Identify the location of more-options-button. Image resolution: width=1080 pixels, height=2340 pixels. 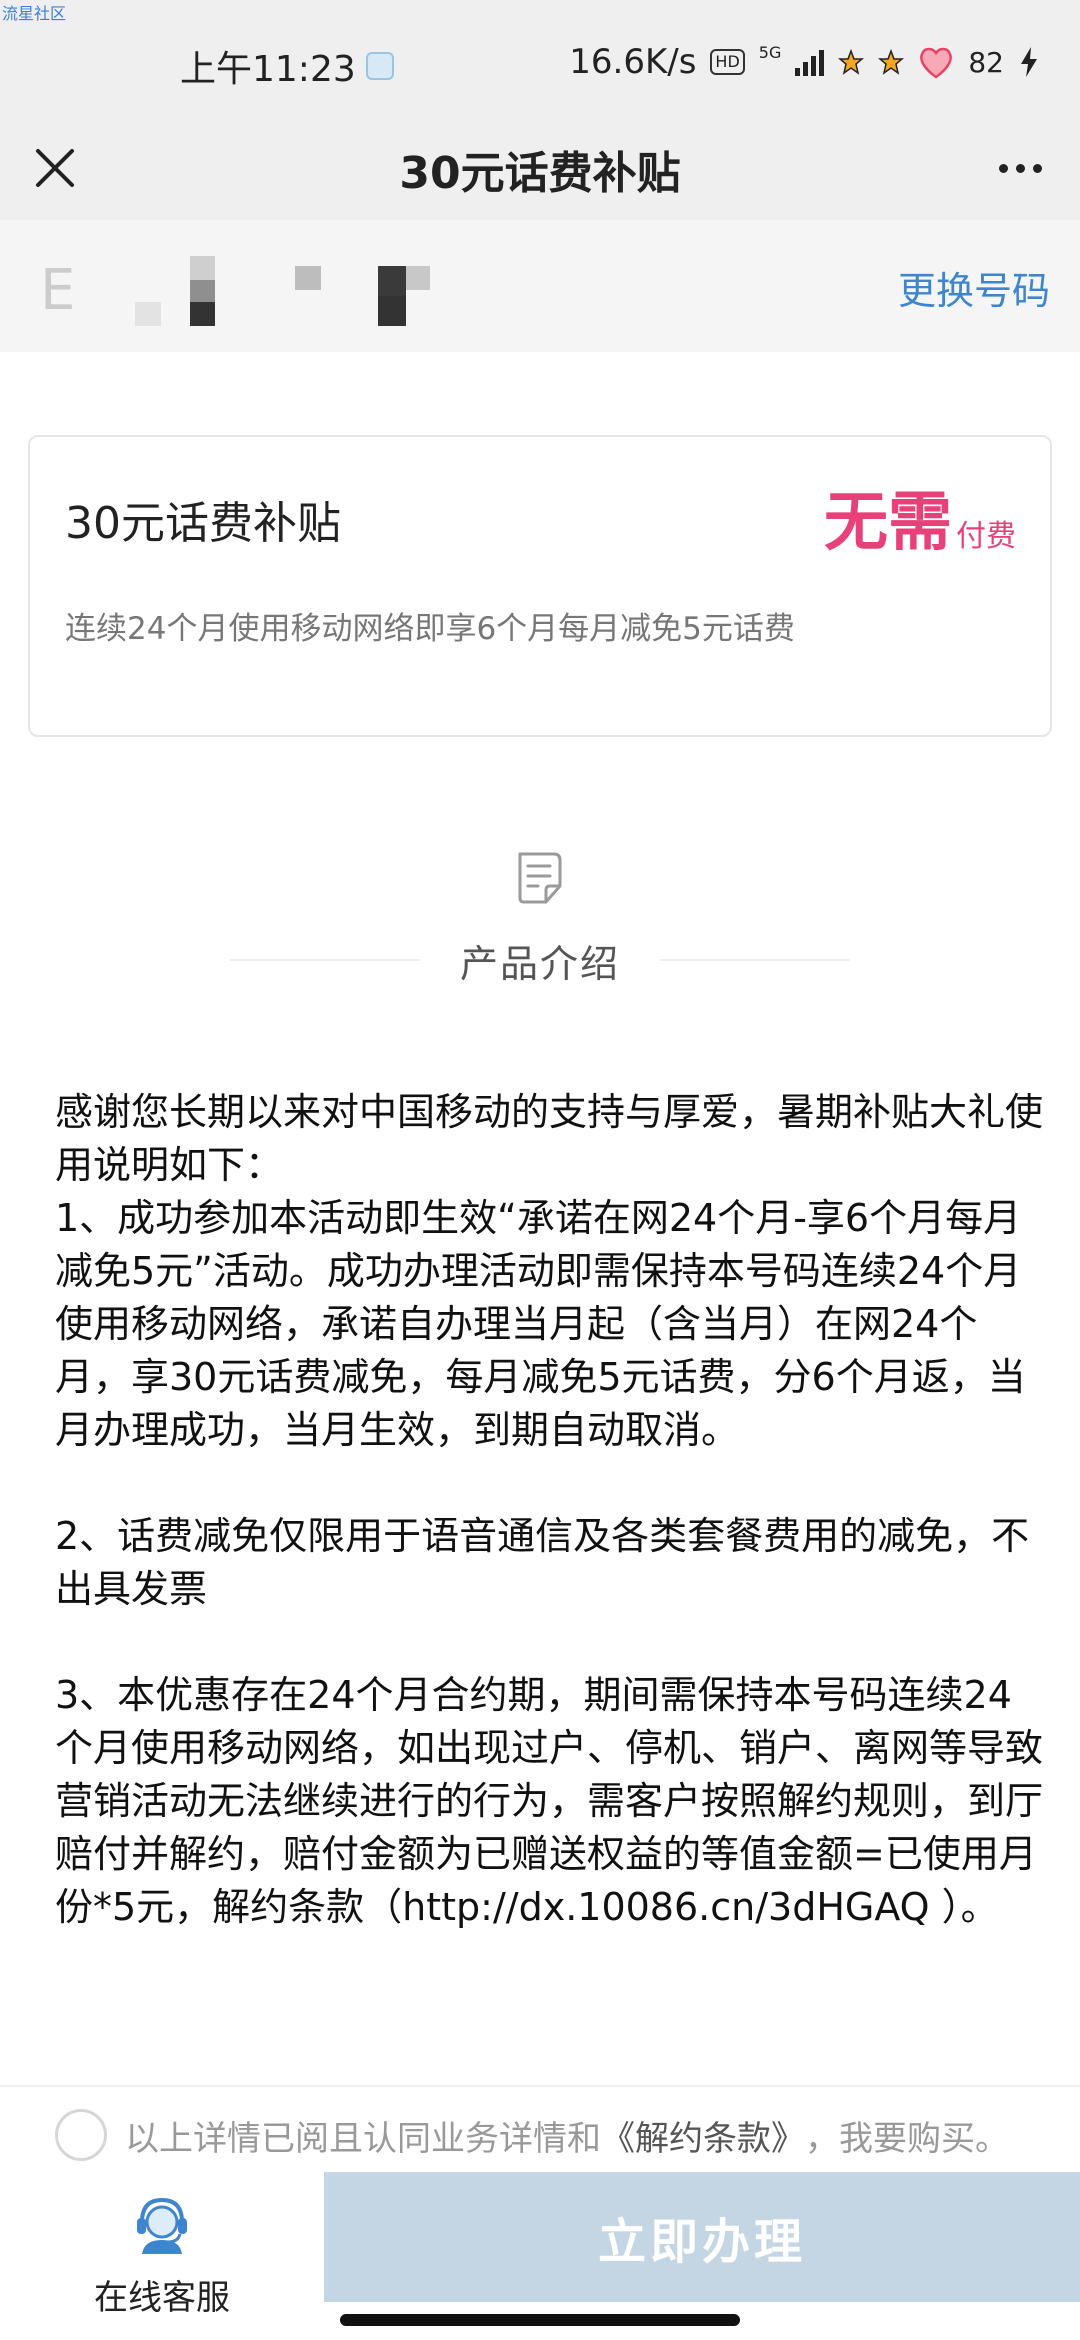
(1020, 168).